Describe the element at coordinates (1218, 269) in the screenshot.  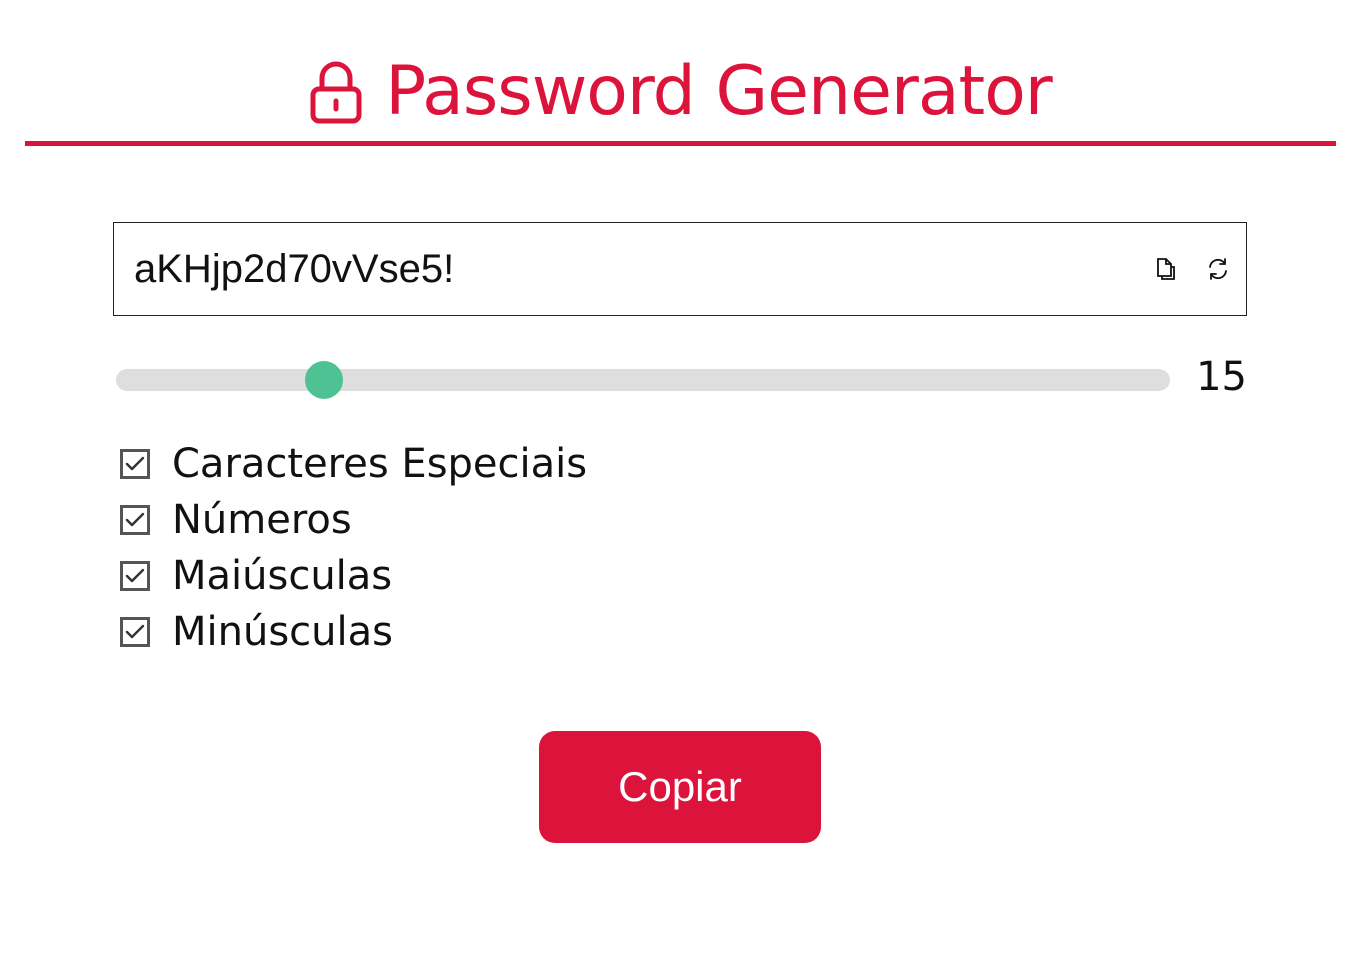
I see `refresh-icon` at that location.